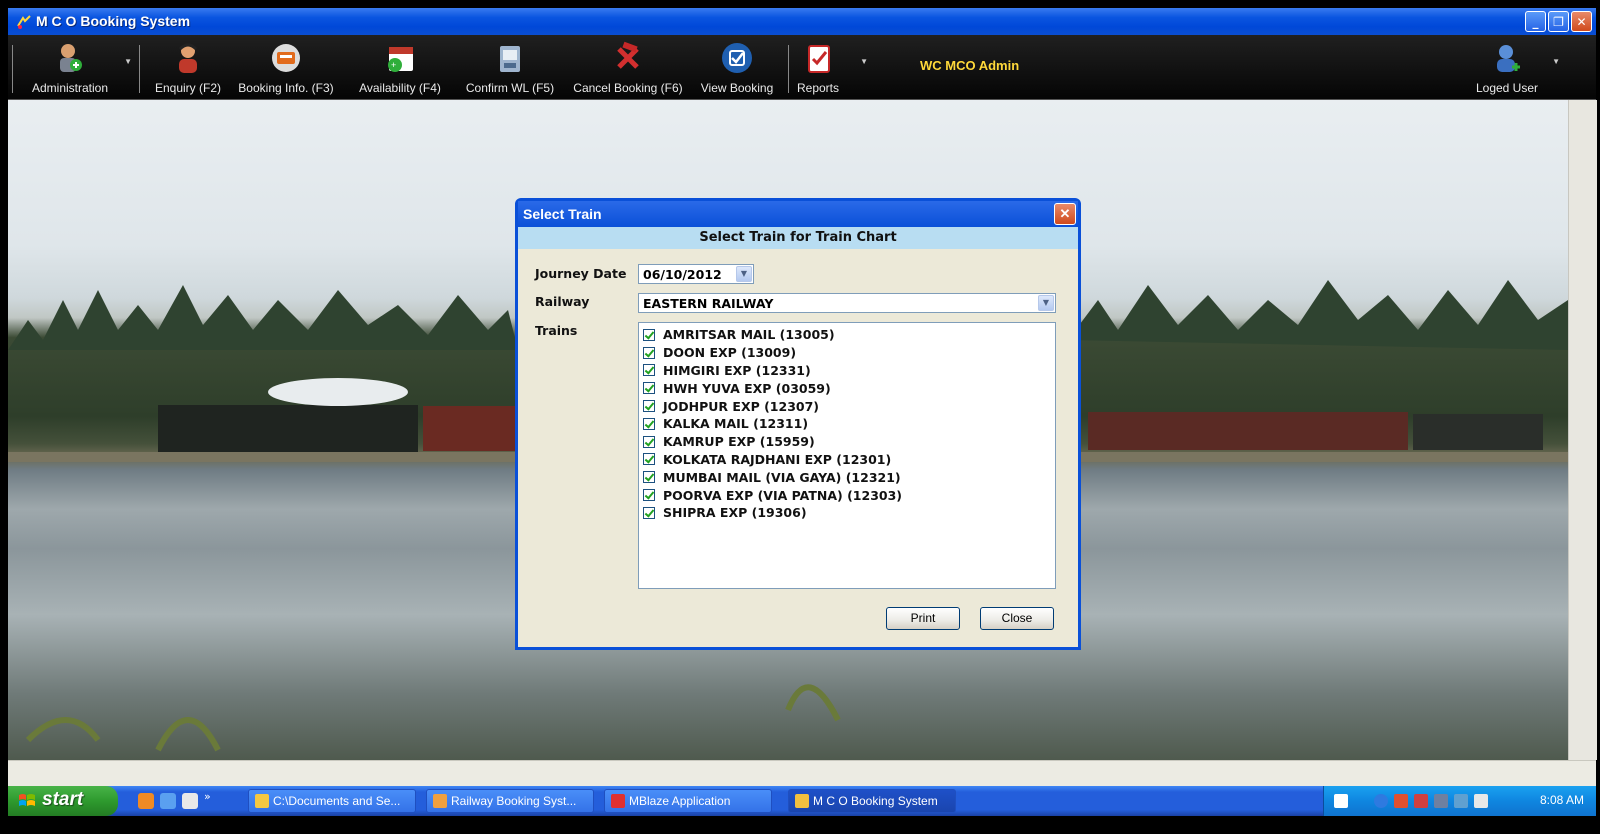 This screenshot has height=834, width=1600. What do you see at coordinates (190, 801) in the screenshot?
I see `desktop-icon` at bounding box center [190, 801].